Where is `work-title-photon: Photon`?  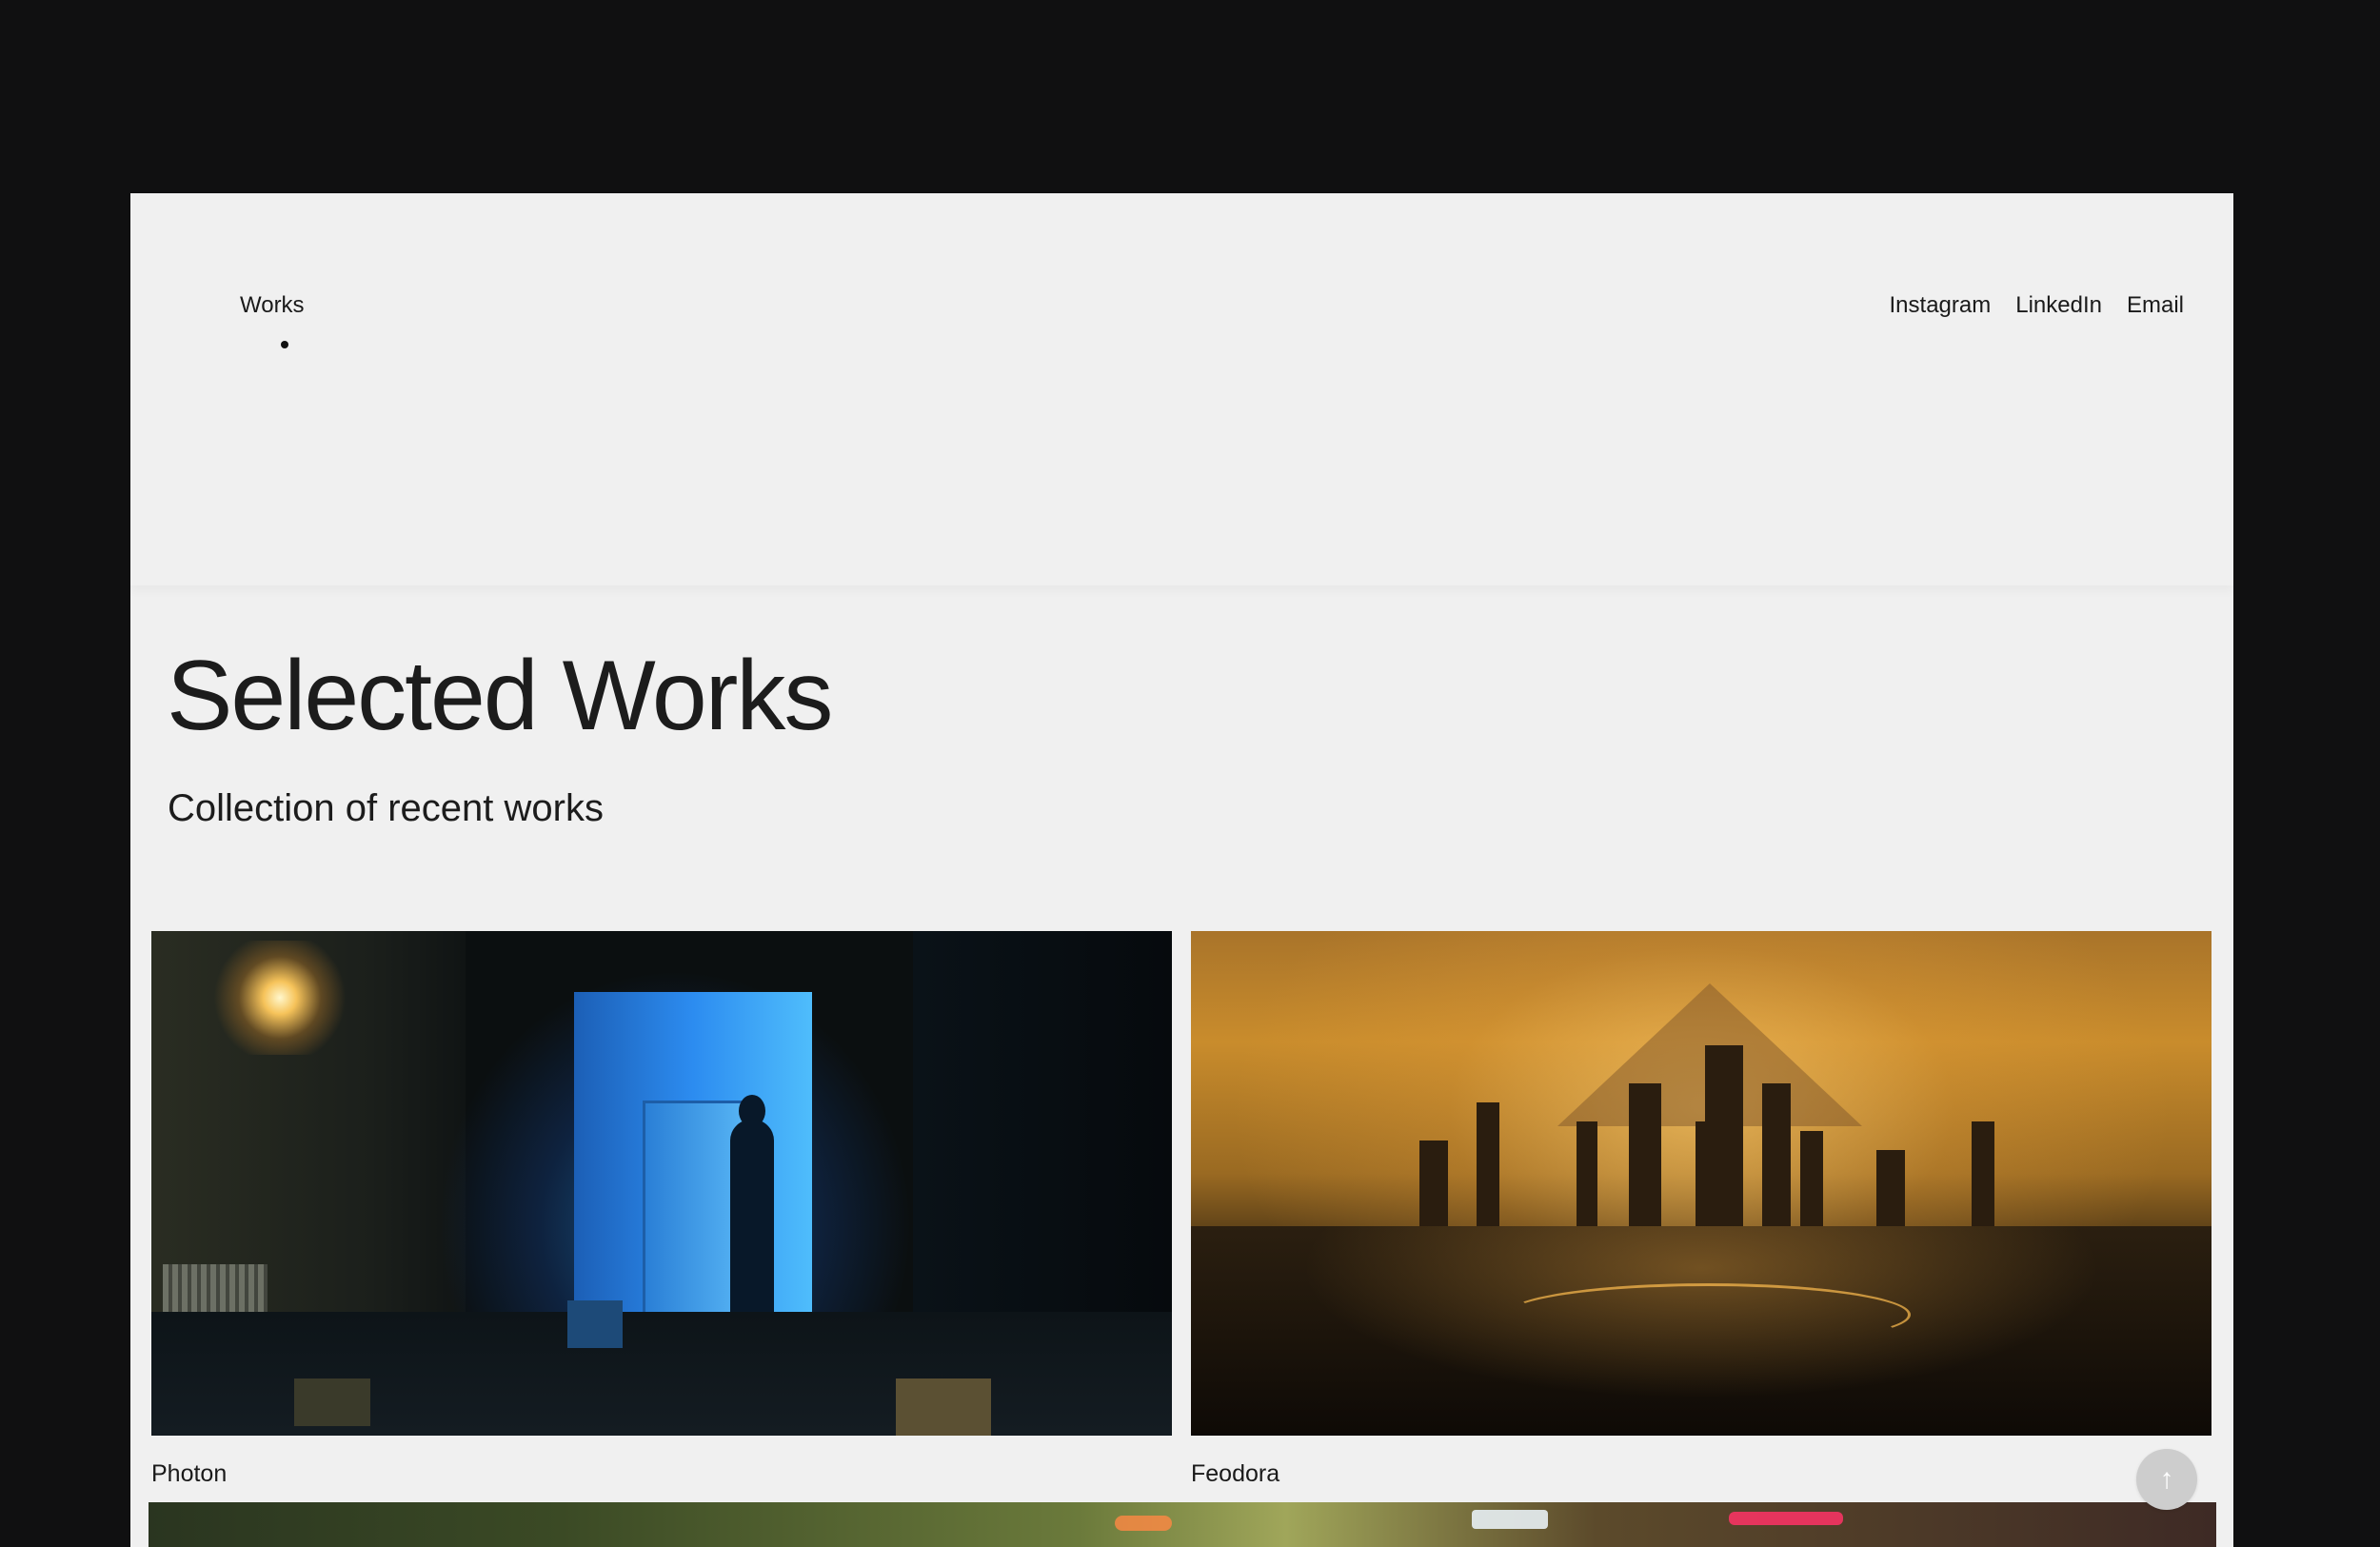 work-title-photon: Photon is located at coordinates (661, 1474).